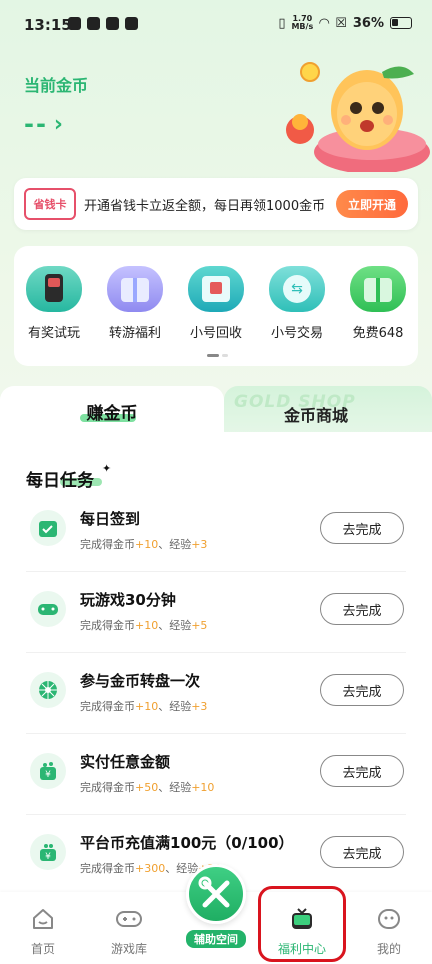 This screenshot has width=432, height=964. What do you see at coordinates (54, 289) in the screenshot?
I see `gamepad-device-icon` at bounding box center [54, 289].